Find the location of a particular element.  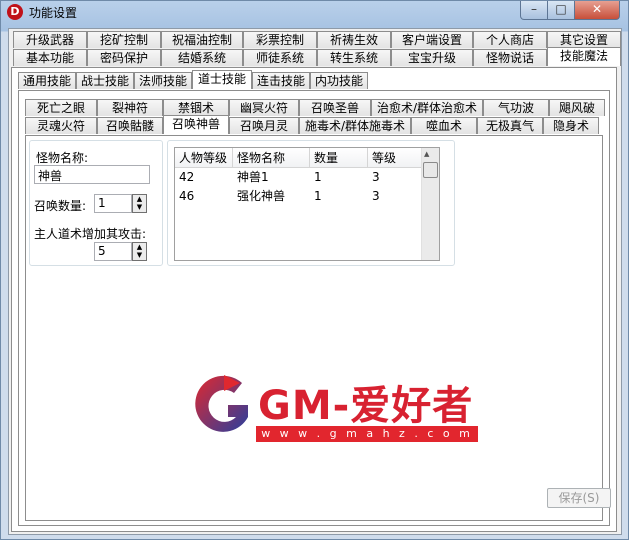

scroll-up-icon: ▲ is located at coordinates (426, 154).